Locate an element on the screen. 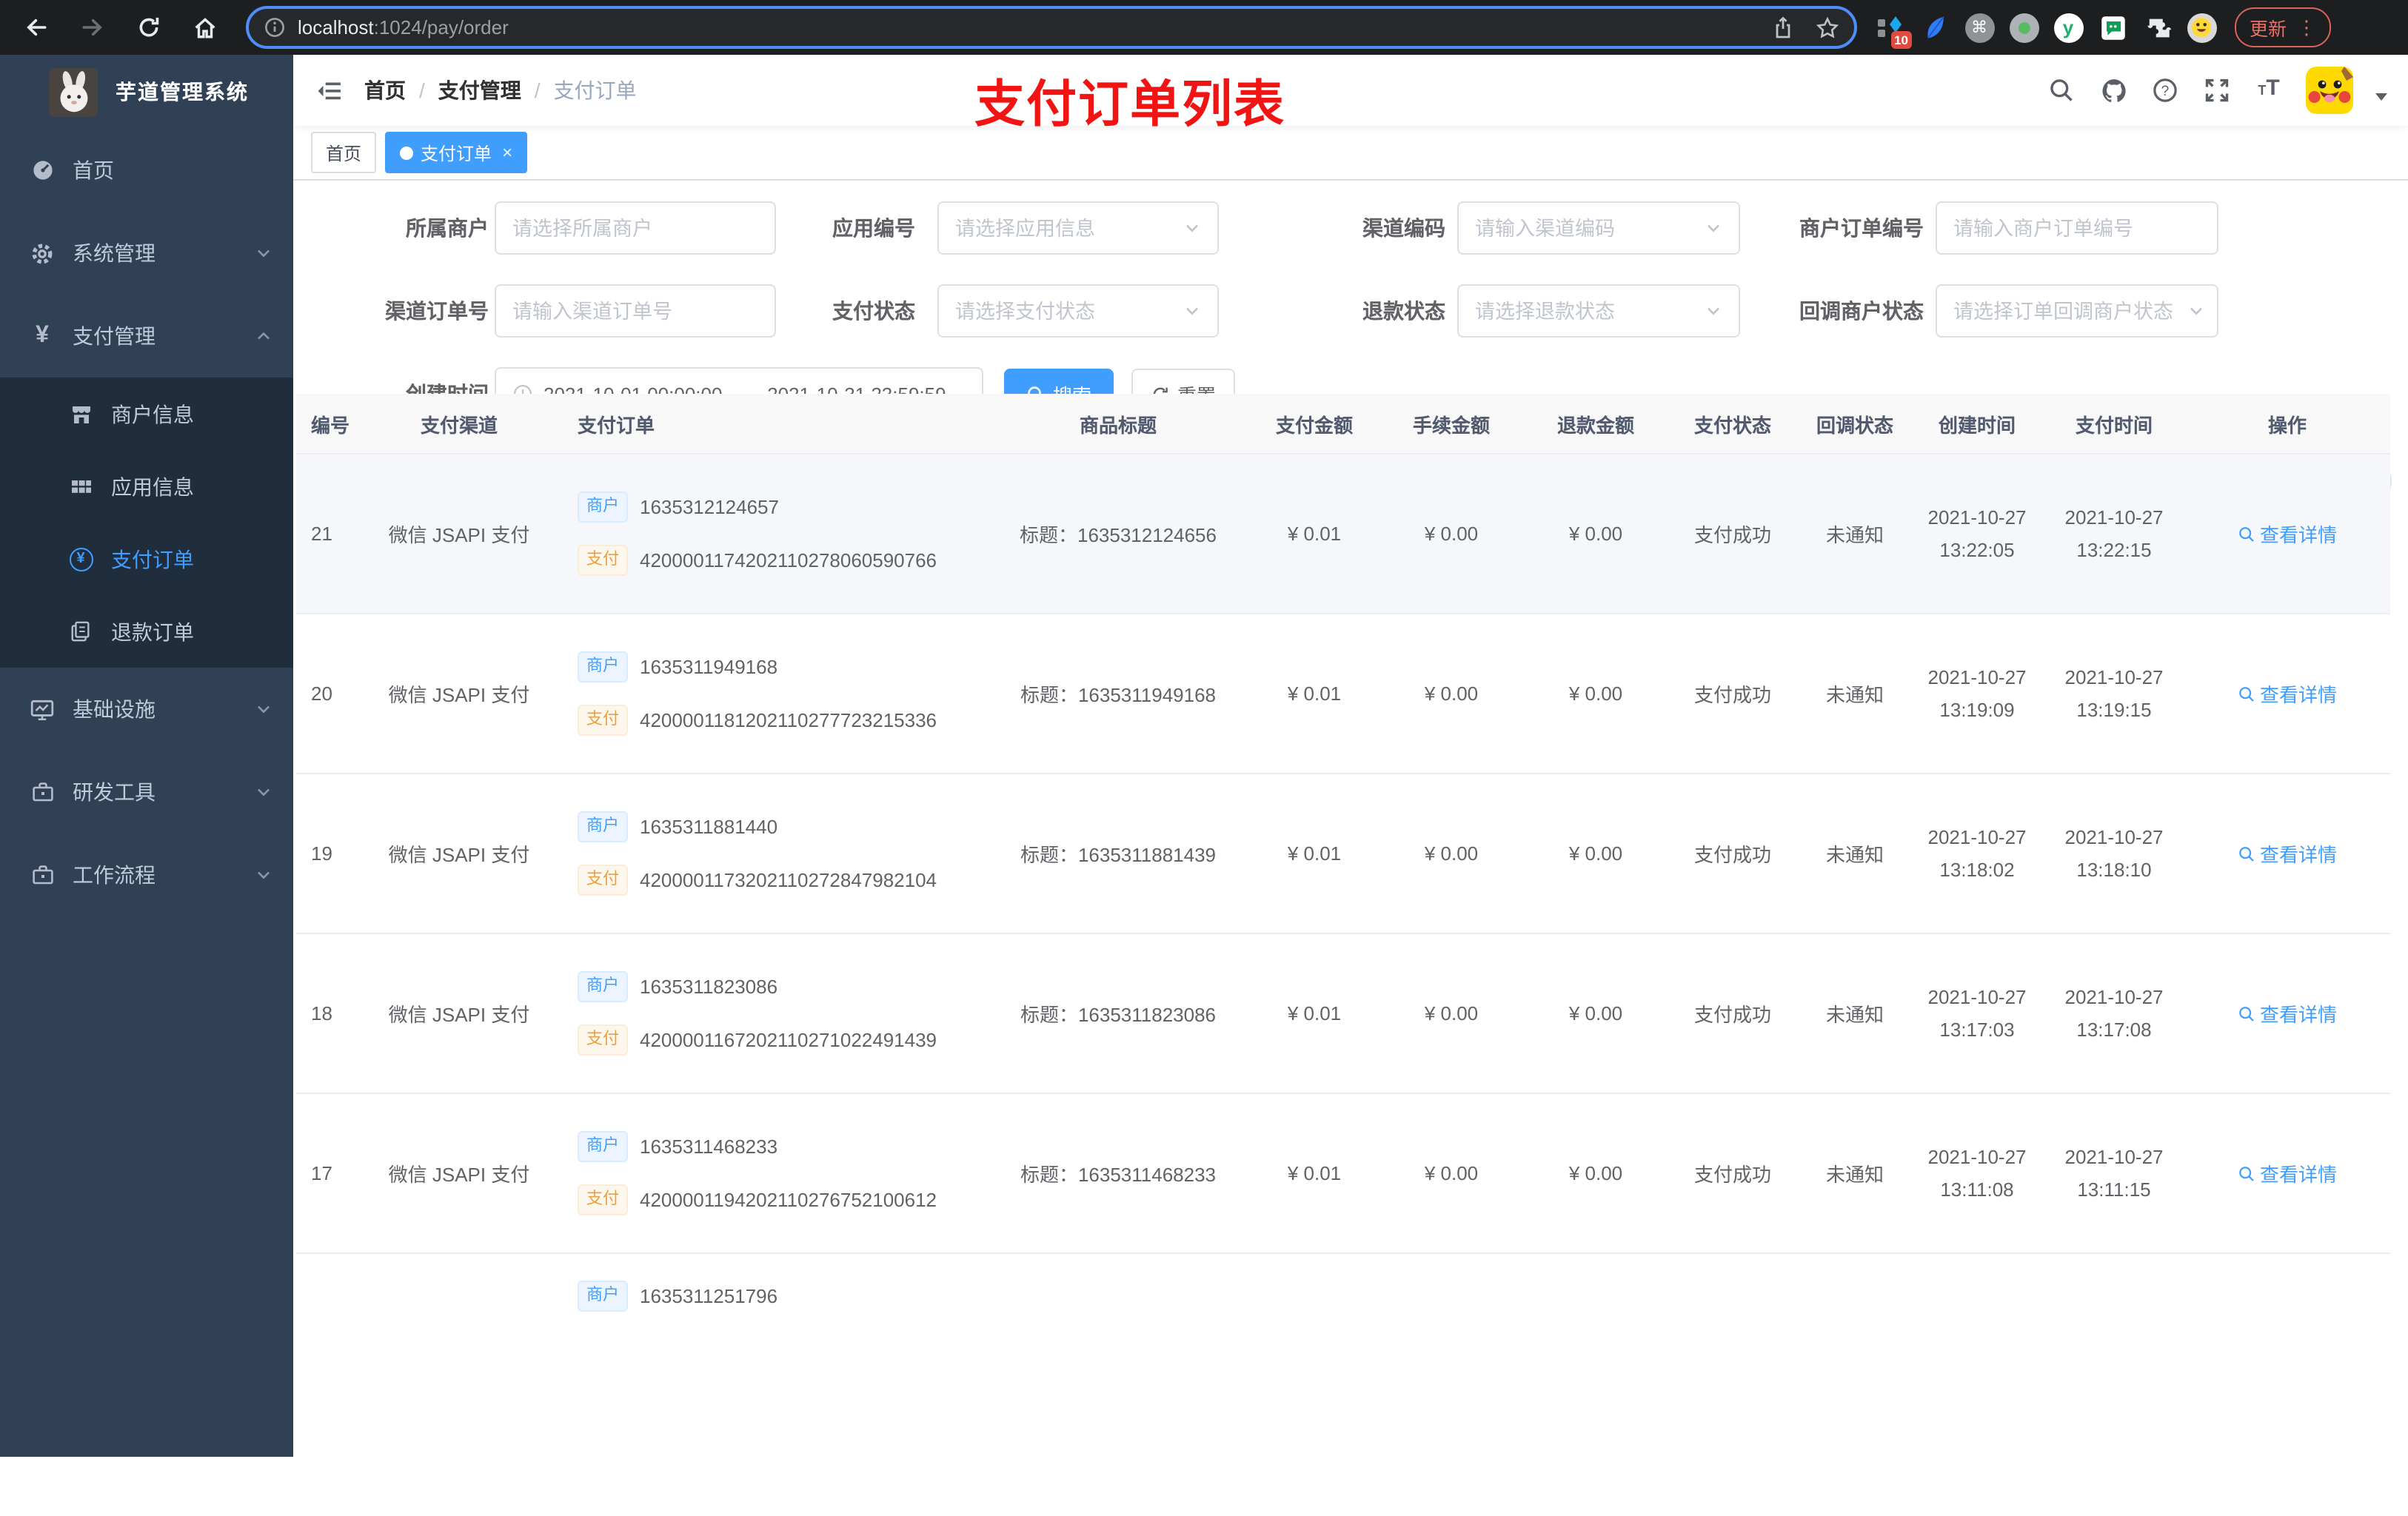  sidebar-item-pay-order: ¥ 支付订单 is located at coordinates (146, 559).